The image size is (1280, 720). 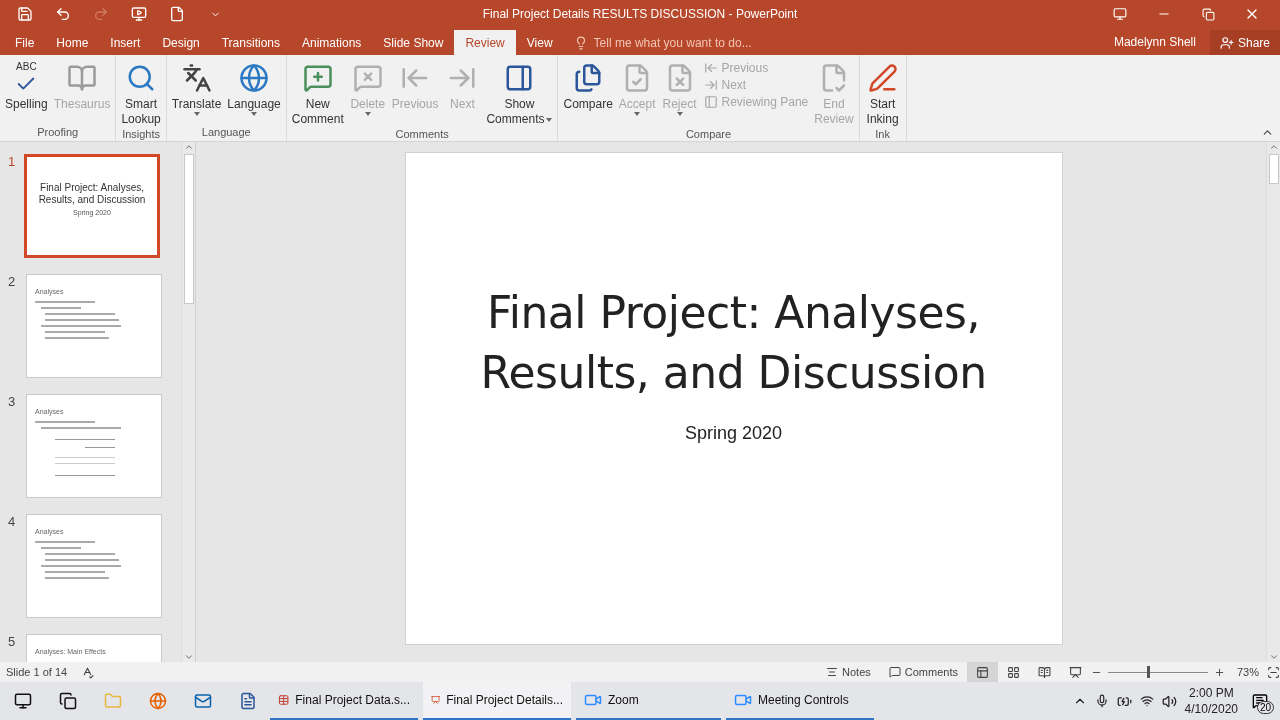 What do you see at coordinates (1211, 701) in the screenshot?
I see `clock: 2:00 PM 4/10/2020` at bounding box center [1211, 701].